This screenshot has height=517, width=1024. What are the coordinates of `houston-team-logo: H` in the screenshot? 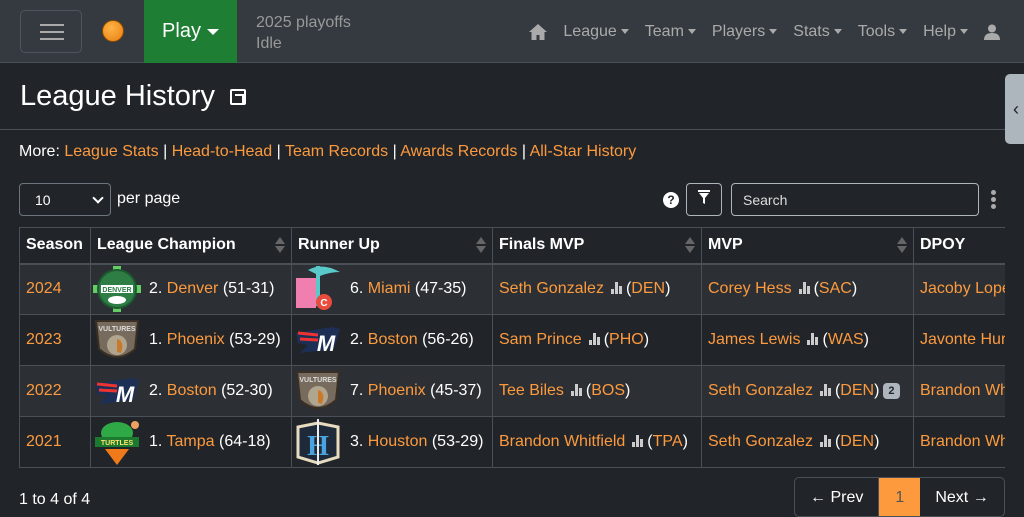 It's located at (318, 442).